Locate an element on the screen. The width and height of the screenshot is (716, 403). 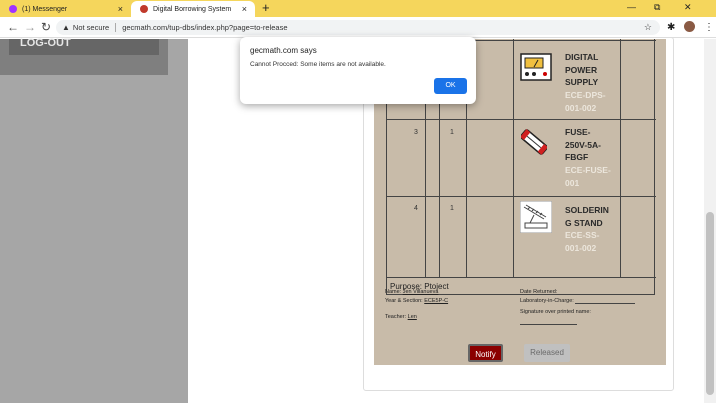
tab-messenger: (1) Messenger × is located at coordinates (65, 9).